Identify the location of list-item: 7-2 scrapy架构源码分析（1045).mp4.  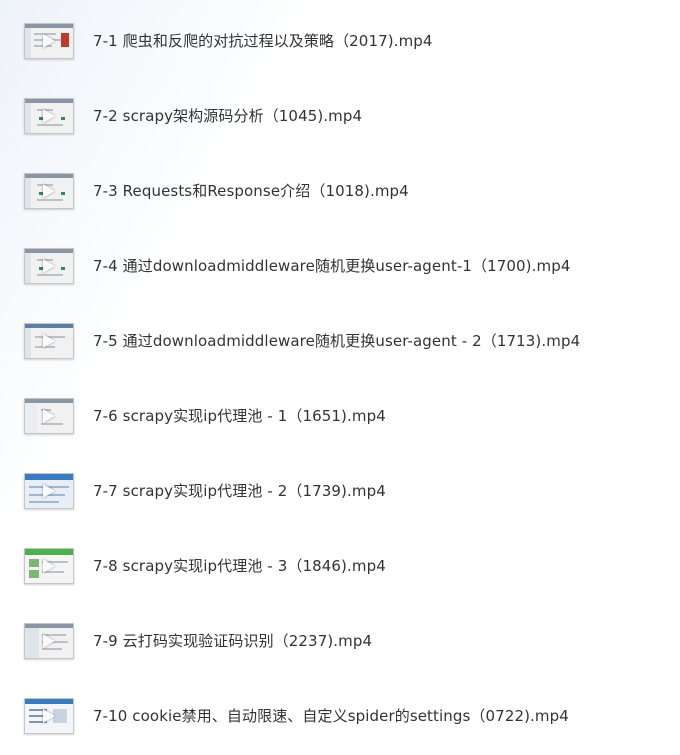
(340, 115).